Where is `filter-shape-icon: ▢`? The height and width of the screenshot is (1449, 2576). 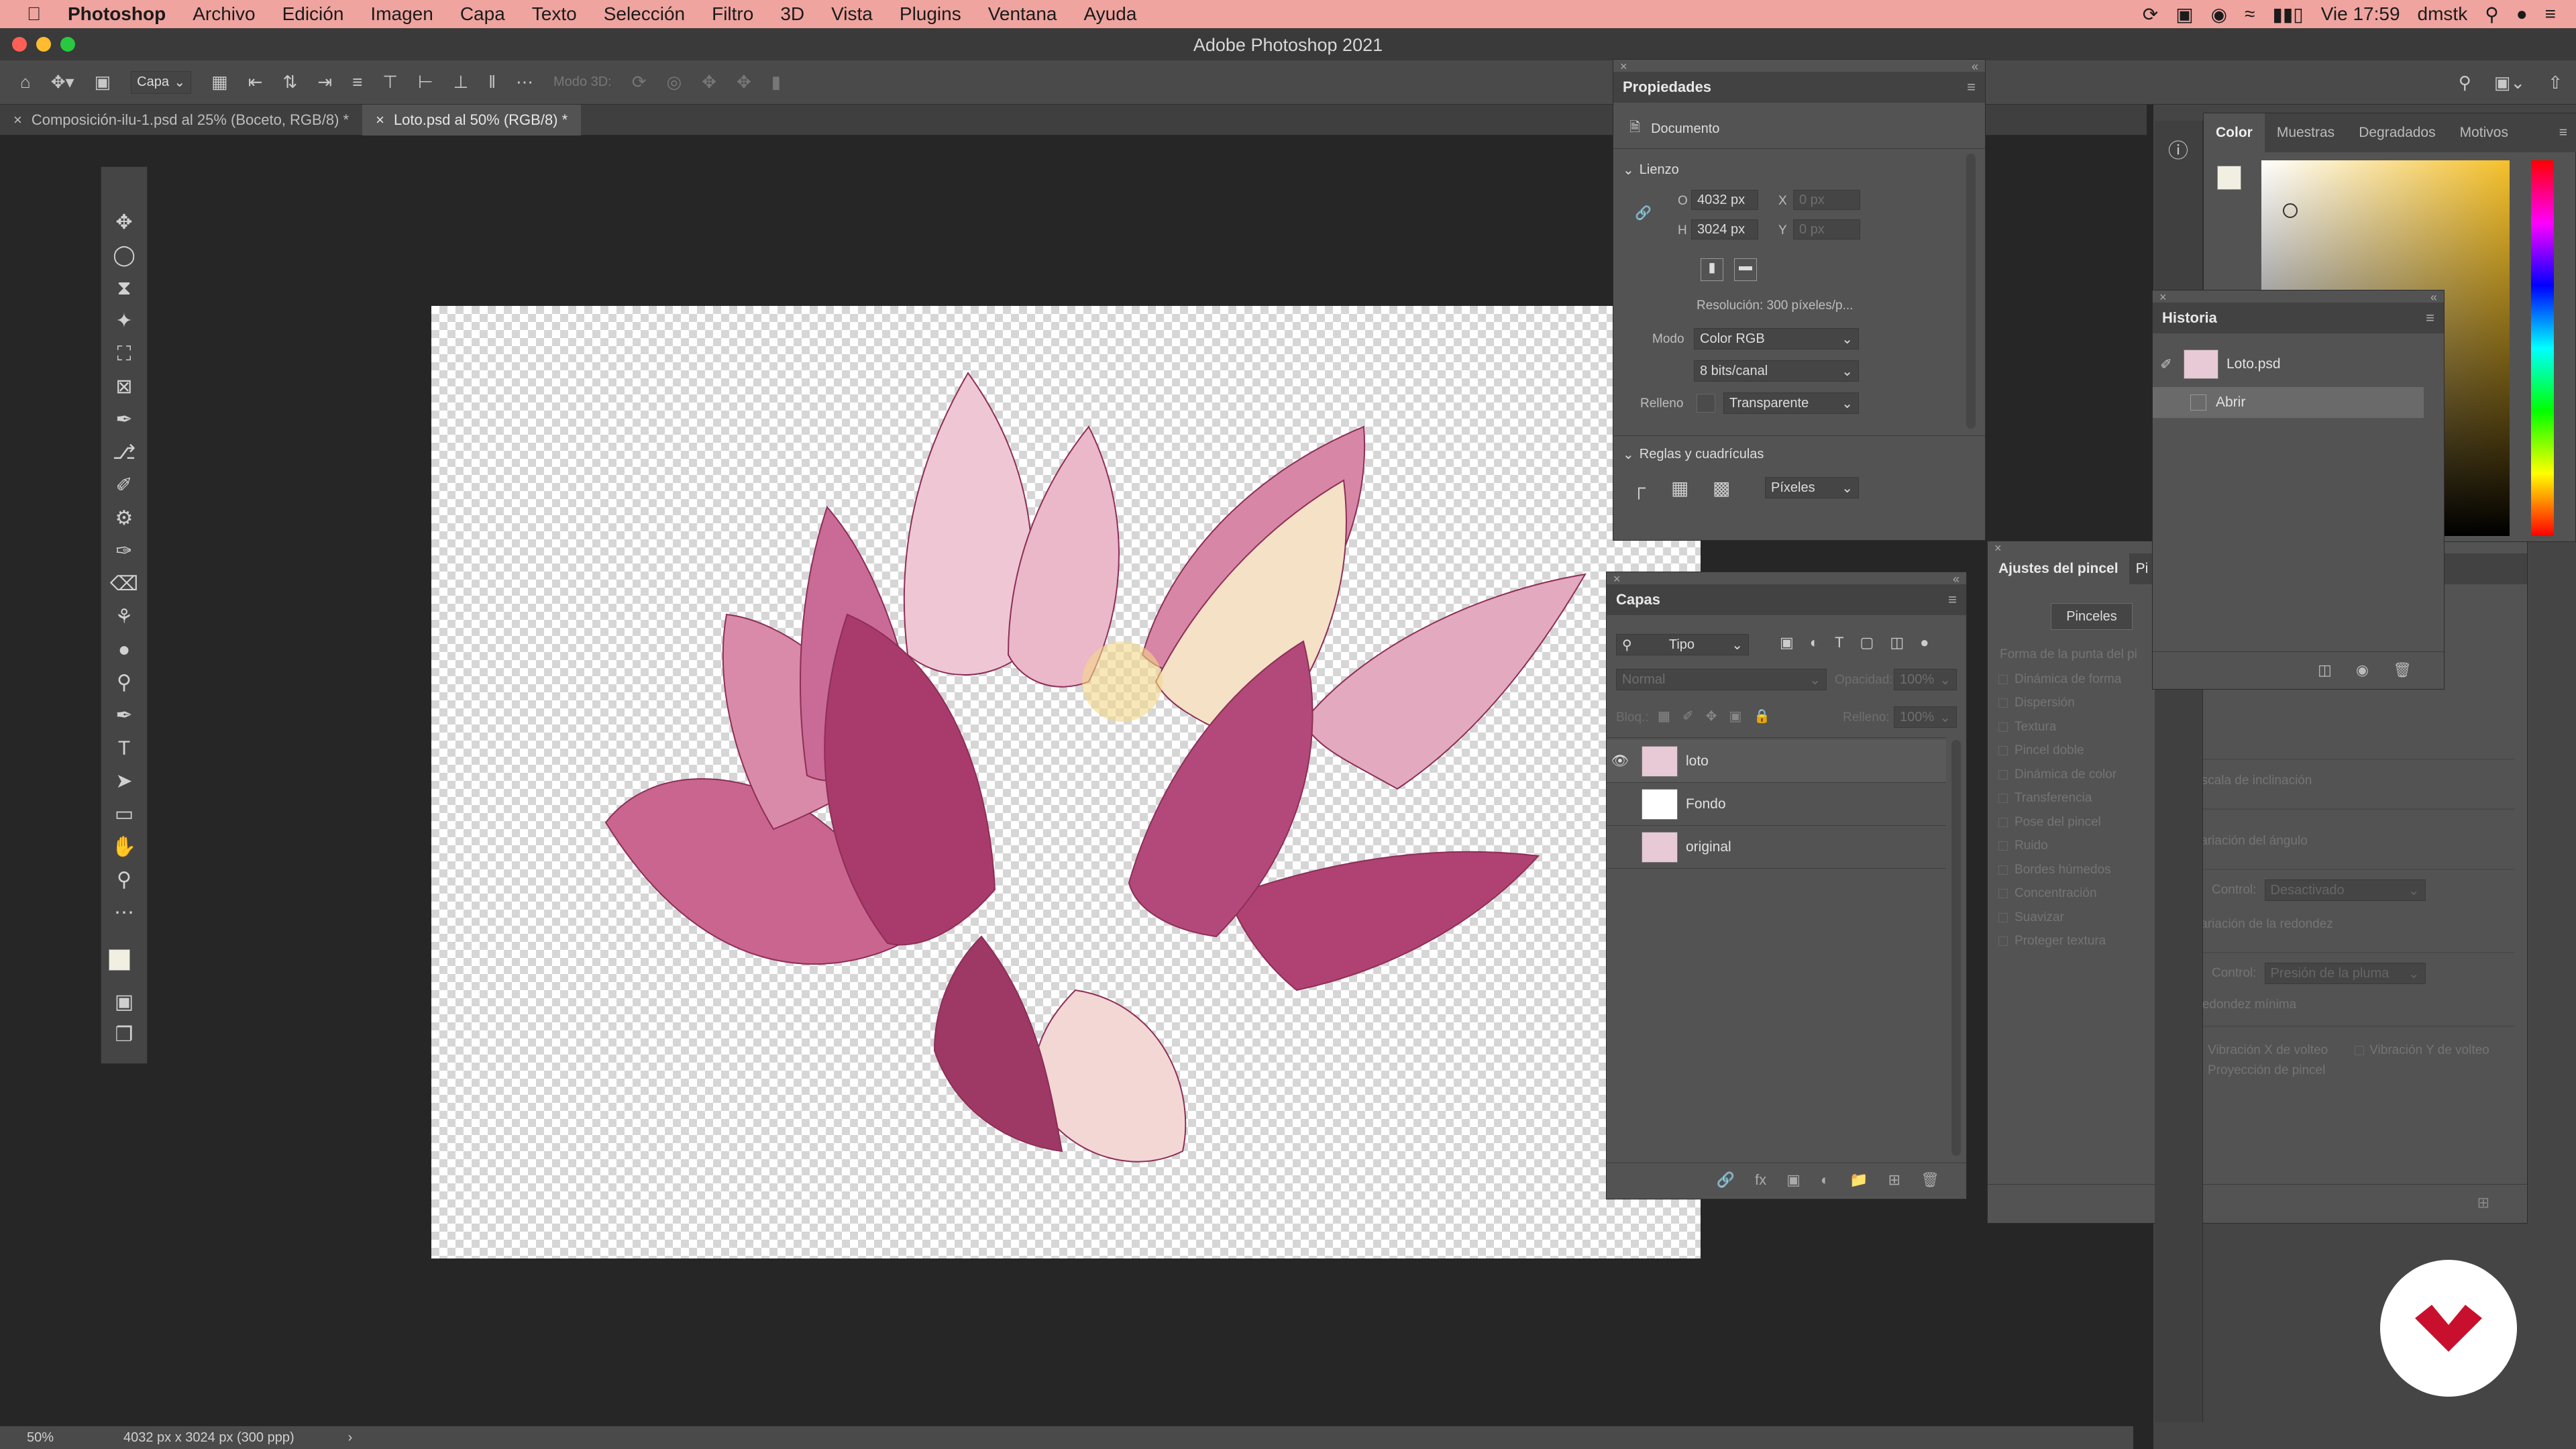 filter-shape-icon: ▢ is located at coordinates (1867, 642).